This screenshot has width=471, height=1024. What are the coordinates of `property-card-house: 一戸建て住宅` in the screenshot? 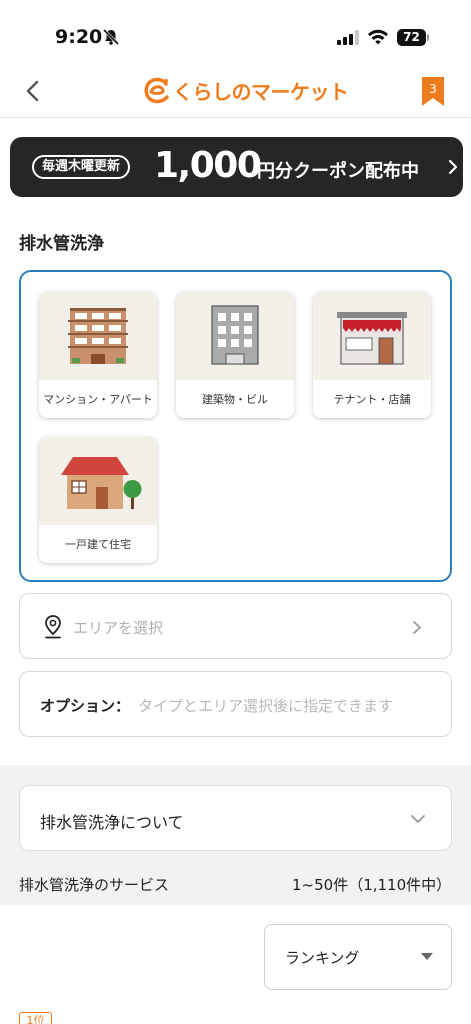 It's located at (98, 500).